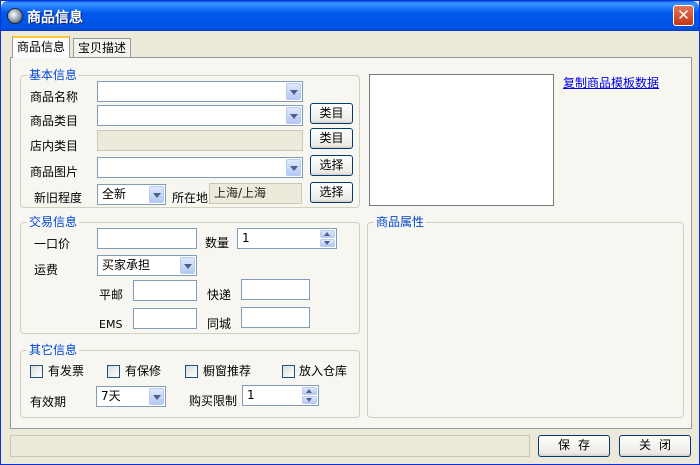 This screenshot has width=700, height=465. Describe the element at coordinates (217, 243) in the screenshot. I see `quantity-label: 数量` at that location.